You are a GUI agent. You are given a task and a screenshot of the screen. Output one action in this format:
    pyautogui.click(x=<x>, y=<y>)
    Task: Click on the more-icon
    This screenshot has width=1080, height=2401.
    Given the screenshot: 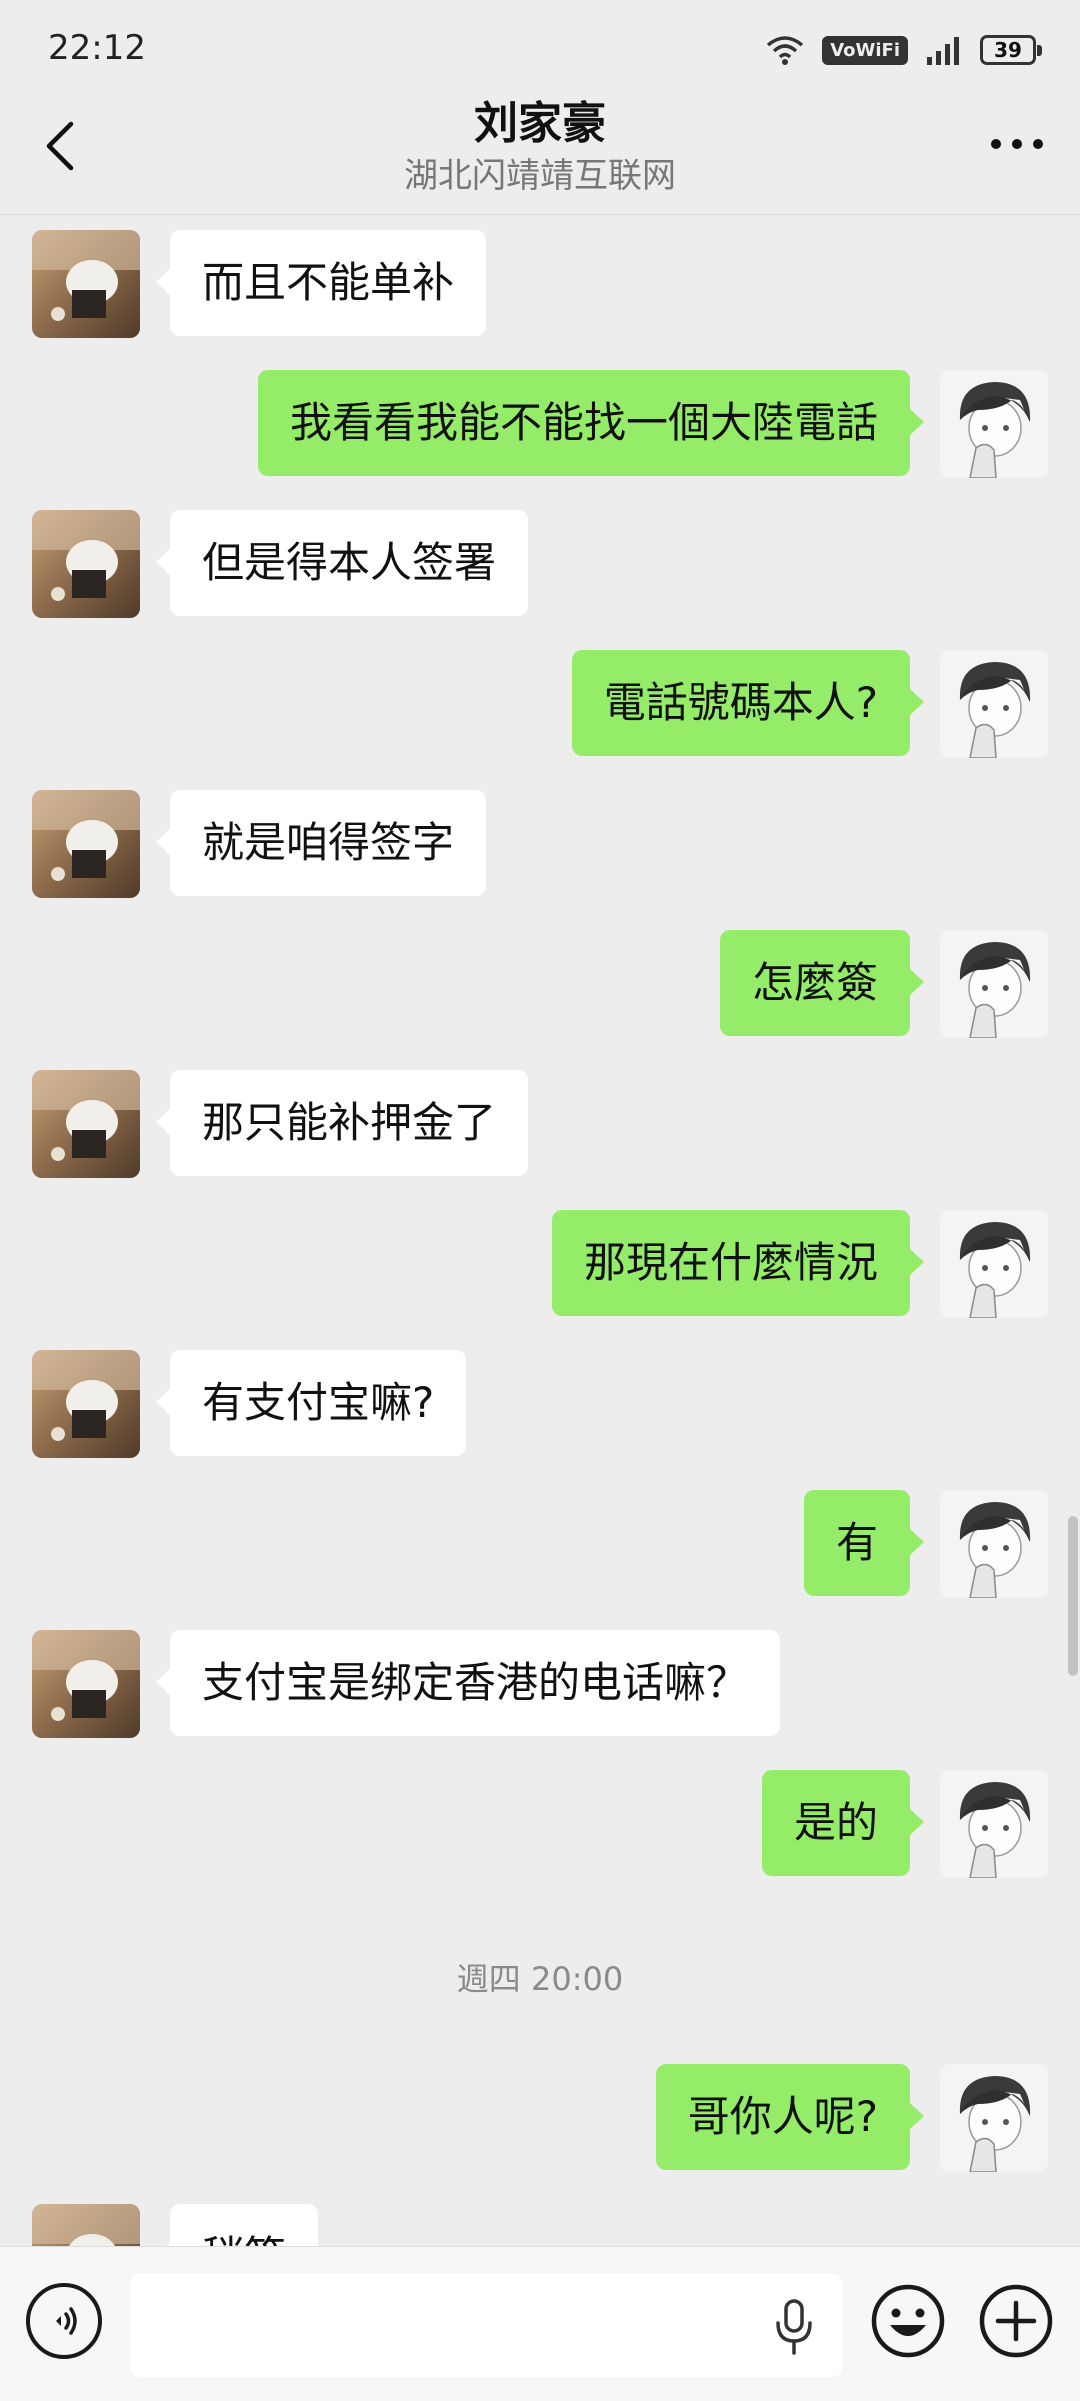 What is the action you would take?
    pyautogui.click(x=1017, y=144)
    